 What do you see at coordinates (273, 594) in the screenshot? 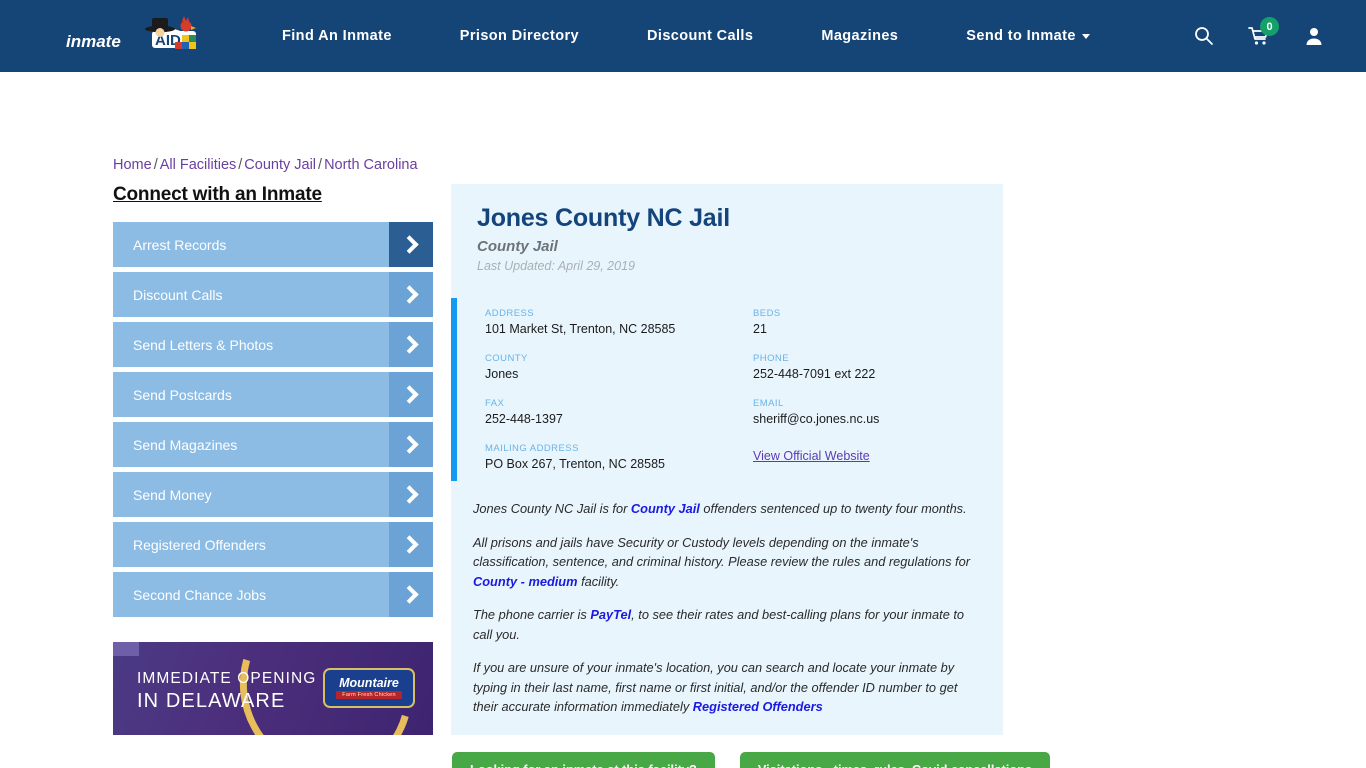
I see `sidebar-item-second-chance-jobs: Second Chance Jobs` at bounding box center [273, 594].